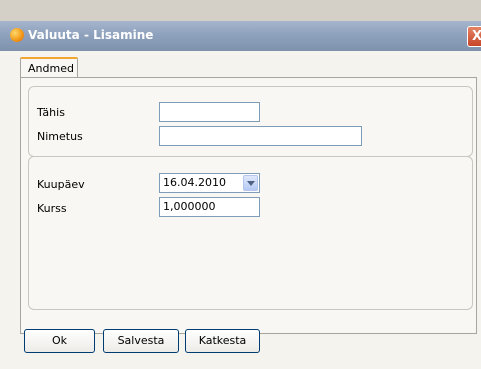 This screenshot has width=481, height=369. Describe the element at coordinates (240, 10) in the screenshot. I see `background-strip` at that location.